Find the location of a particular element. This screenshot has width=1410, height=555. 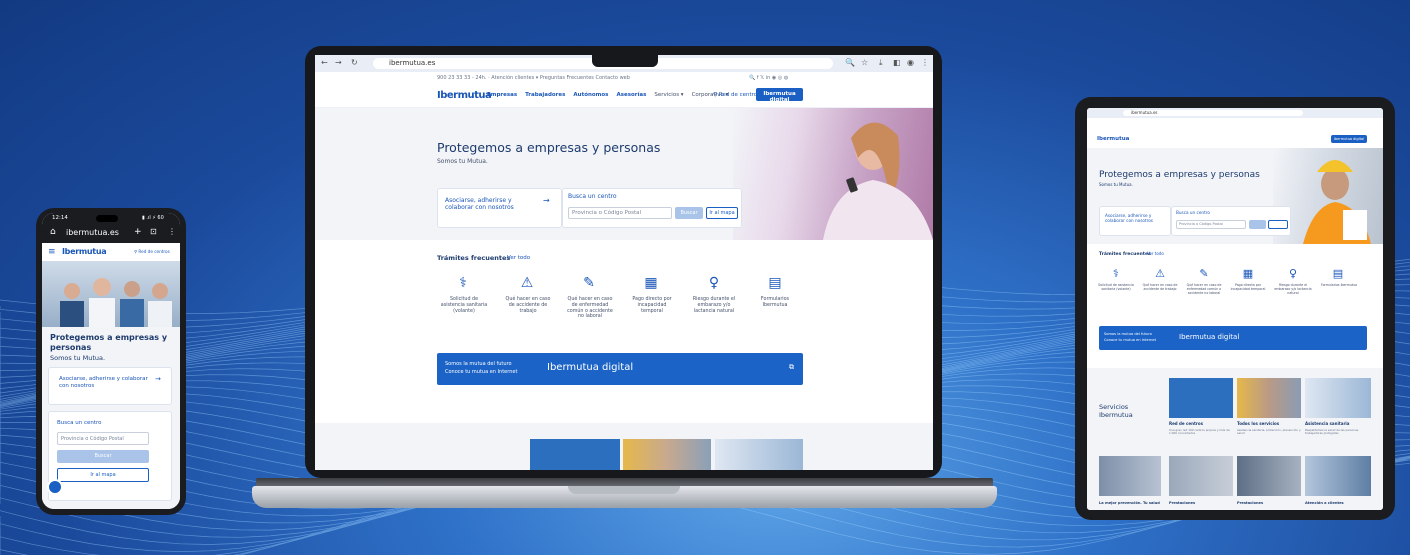

service-title: Red de centros is located at coordinates (1186, 424).